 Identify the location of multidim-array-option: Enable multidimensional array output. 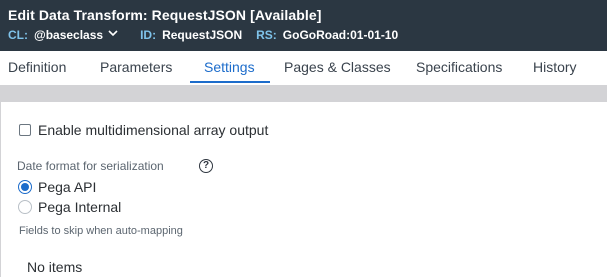
(143, 130).